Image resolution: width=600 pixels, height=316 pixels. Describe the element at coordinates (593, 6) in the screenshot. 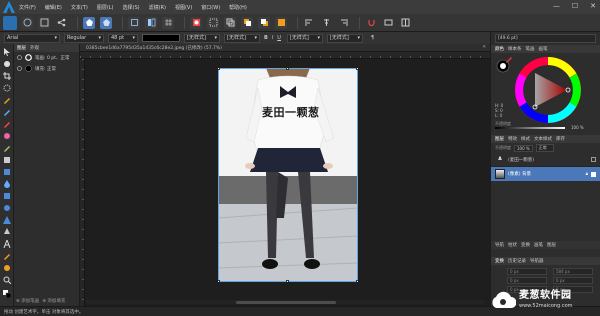

I see `close-button: ✕` at that location.